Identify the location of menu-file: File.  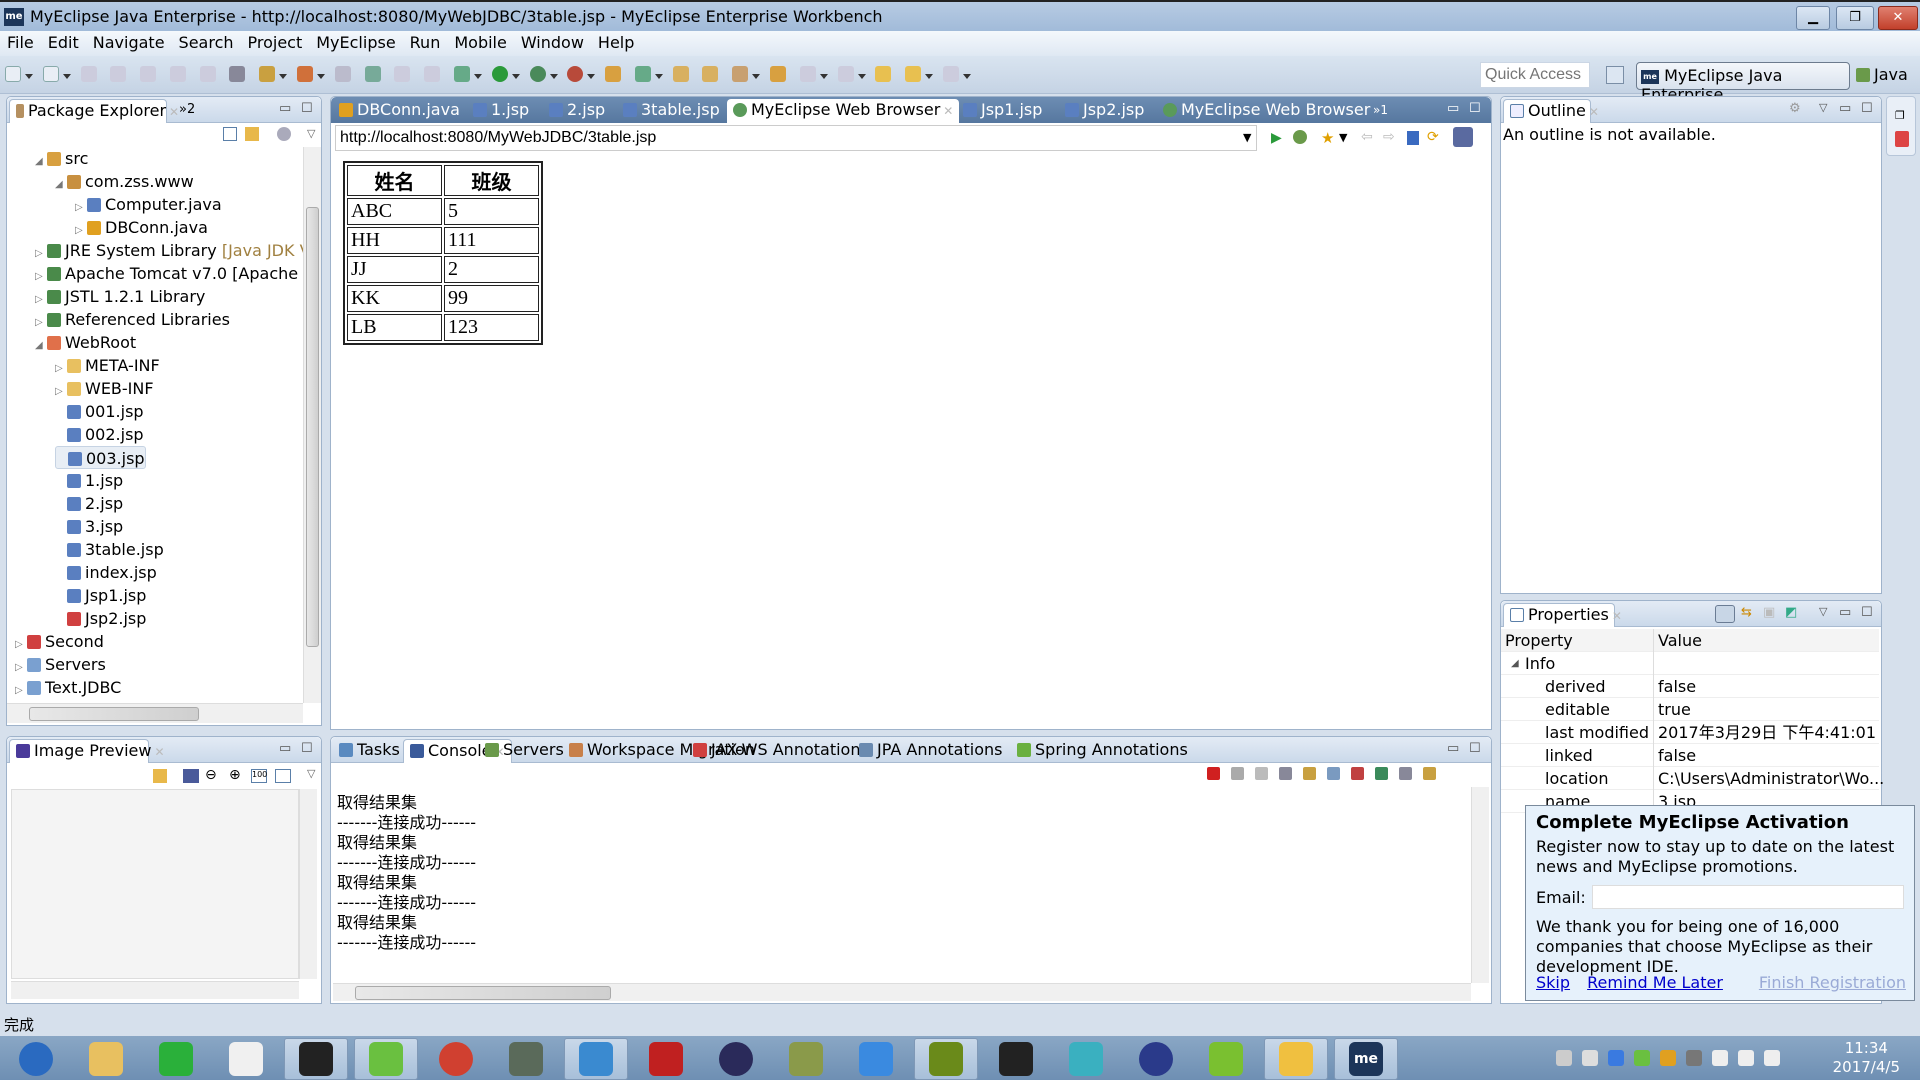
(20, 43).